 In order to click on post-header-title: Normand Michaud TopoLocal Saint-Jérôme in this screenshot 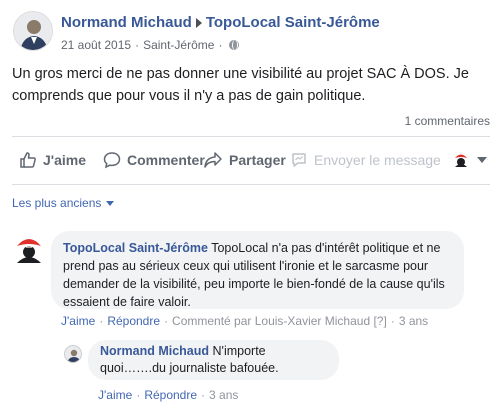, I will do `click(220, 22)`.